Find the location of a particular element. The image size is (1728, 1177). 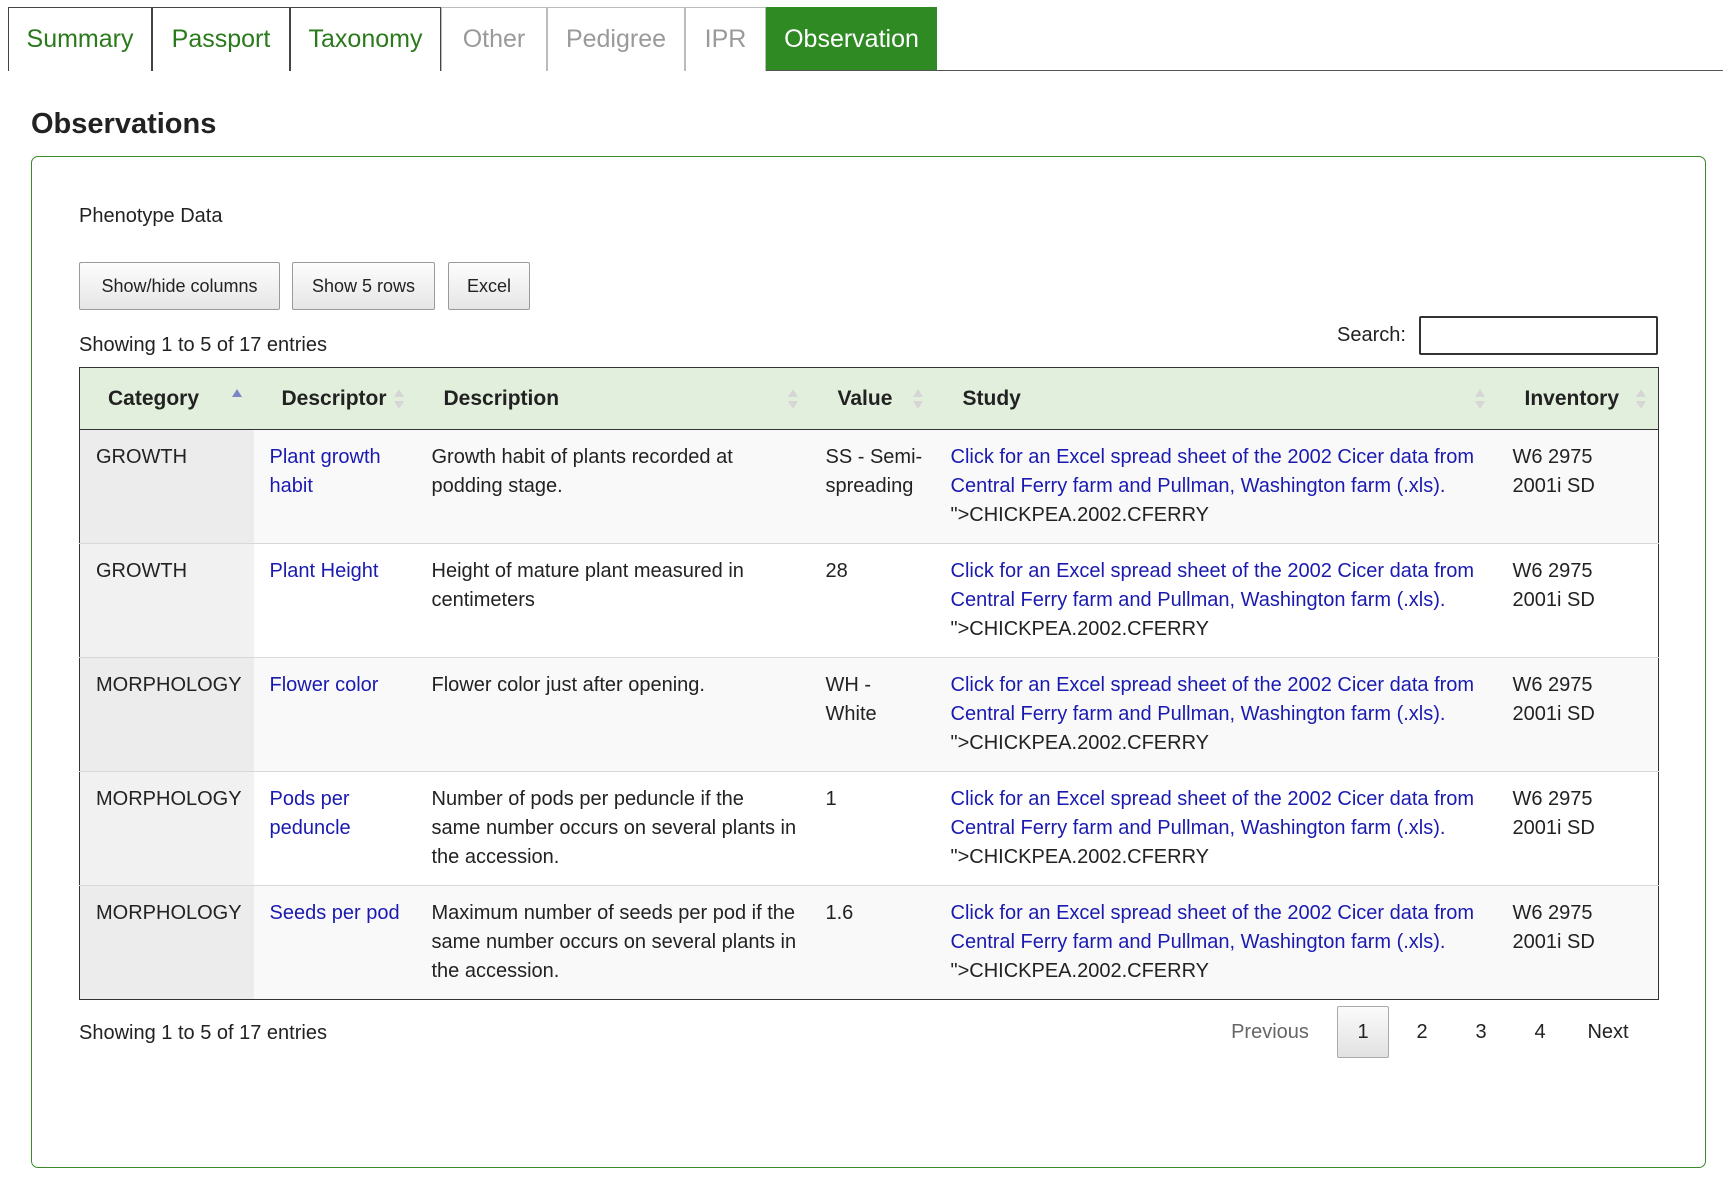

section-label: Phenotype Data is located at coordinates (151, 216).